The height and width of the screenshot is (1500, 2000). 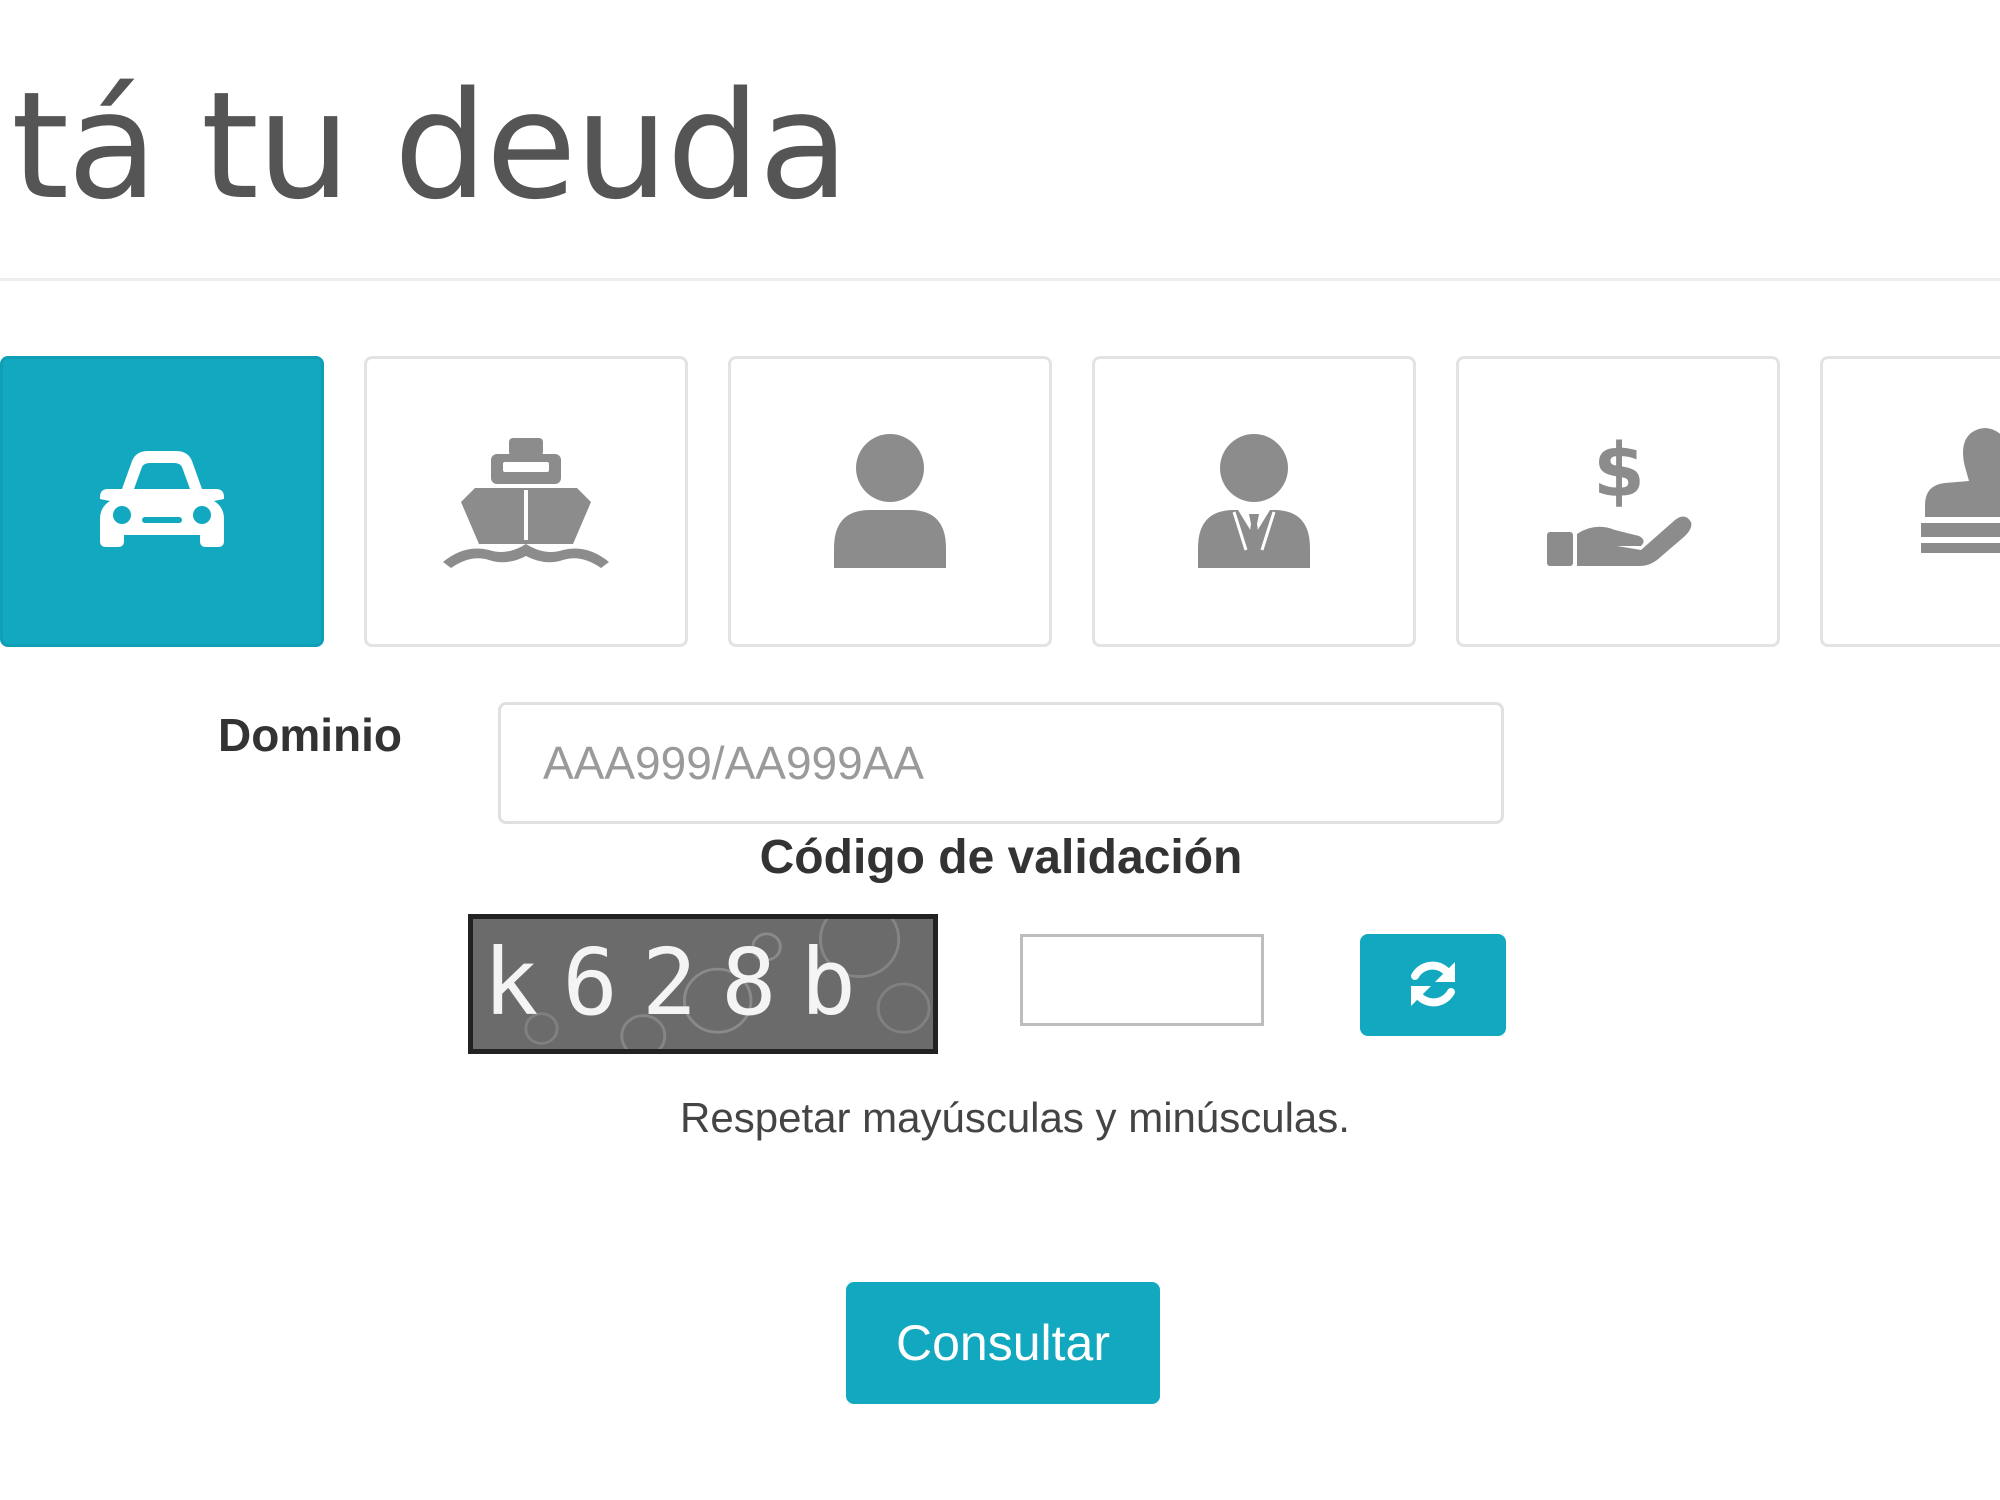 What do you see at coordinates (1000, 279) in the screenshot?
I see `title-divider` at bounding box center [1000, 279].